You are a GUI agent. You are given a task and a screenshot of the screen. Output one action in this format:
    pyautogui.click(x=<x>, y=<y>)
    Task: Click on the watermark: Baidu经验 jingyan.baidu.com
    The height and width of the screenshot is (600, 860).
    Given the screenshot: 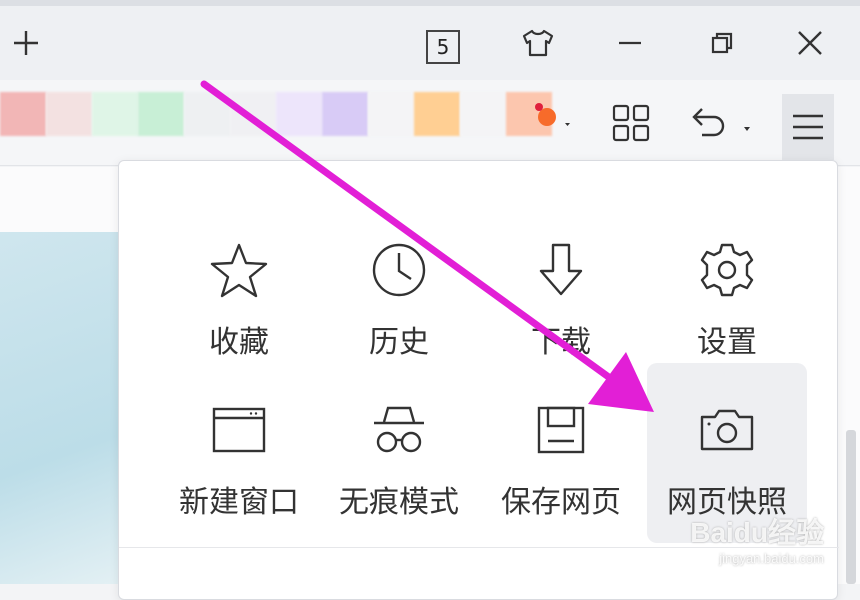 What is the action you would take?
    pyautogui.click(x=757, y=538)
    